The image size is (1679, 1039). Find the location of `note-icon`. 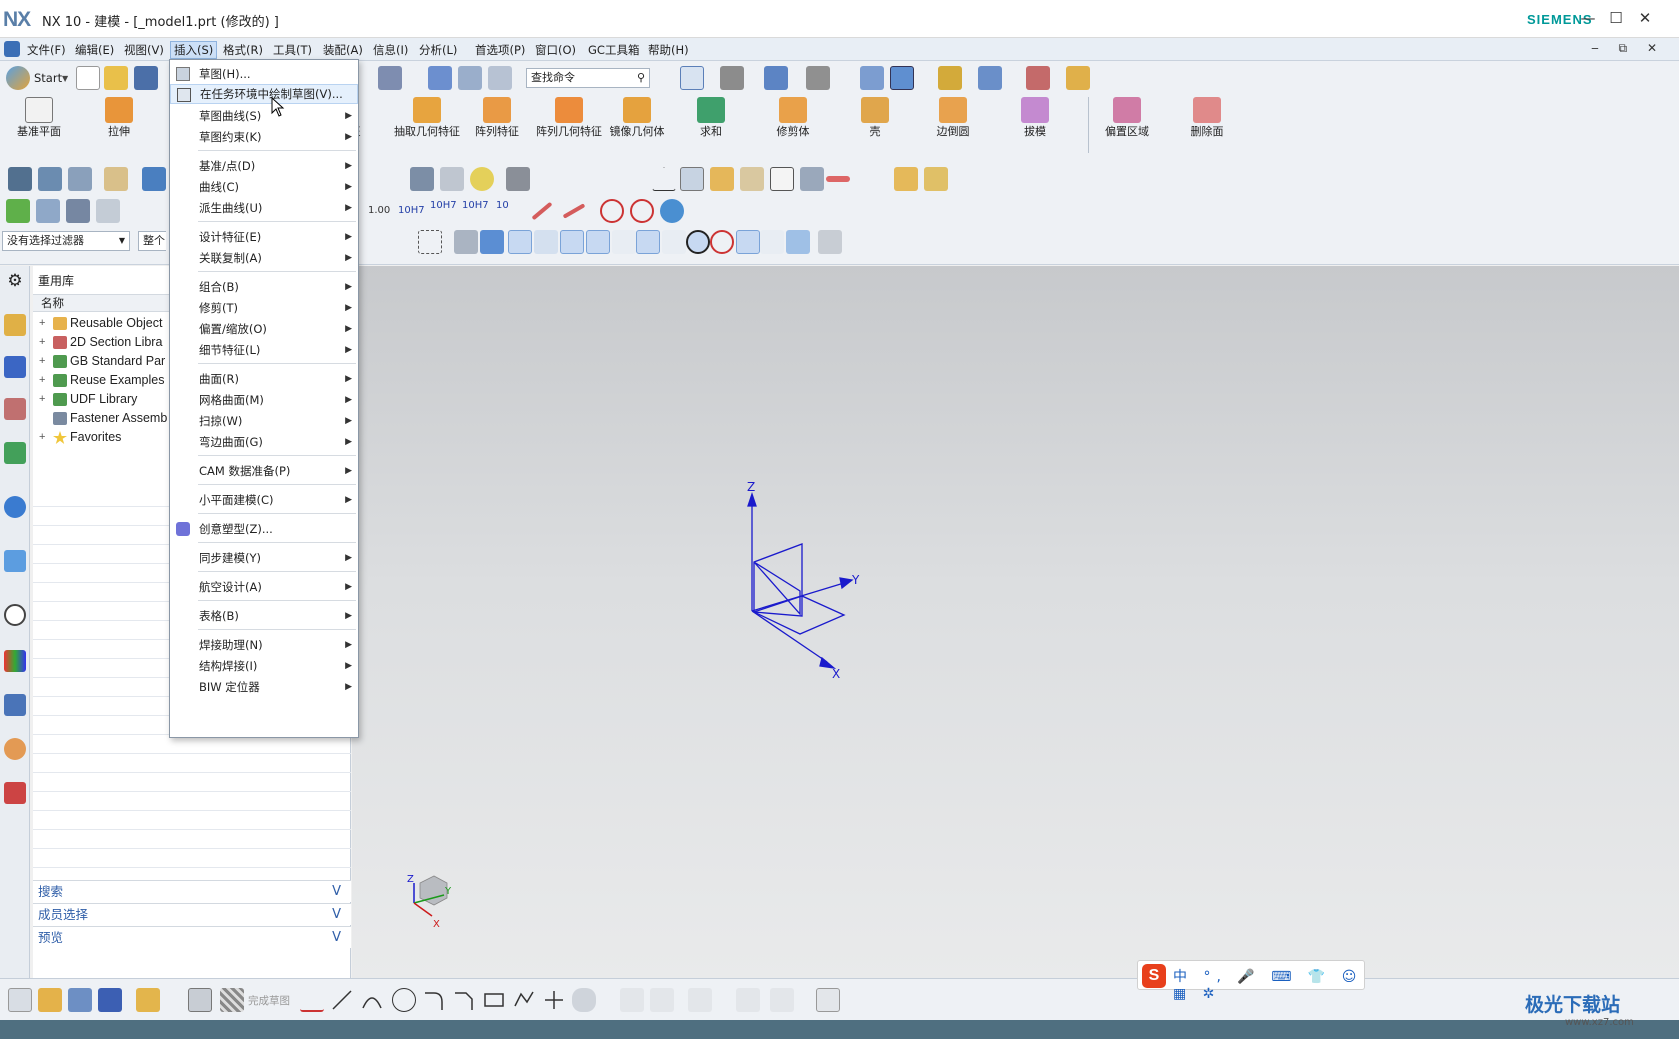

note-icon is located at coordinates (722, 179).